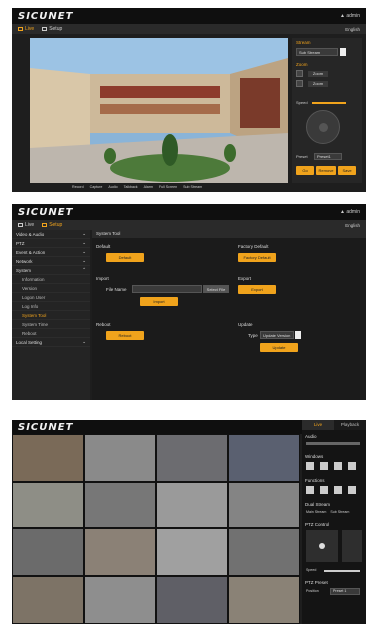  I want to click on file-name-field, so click(167, 289).